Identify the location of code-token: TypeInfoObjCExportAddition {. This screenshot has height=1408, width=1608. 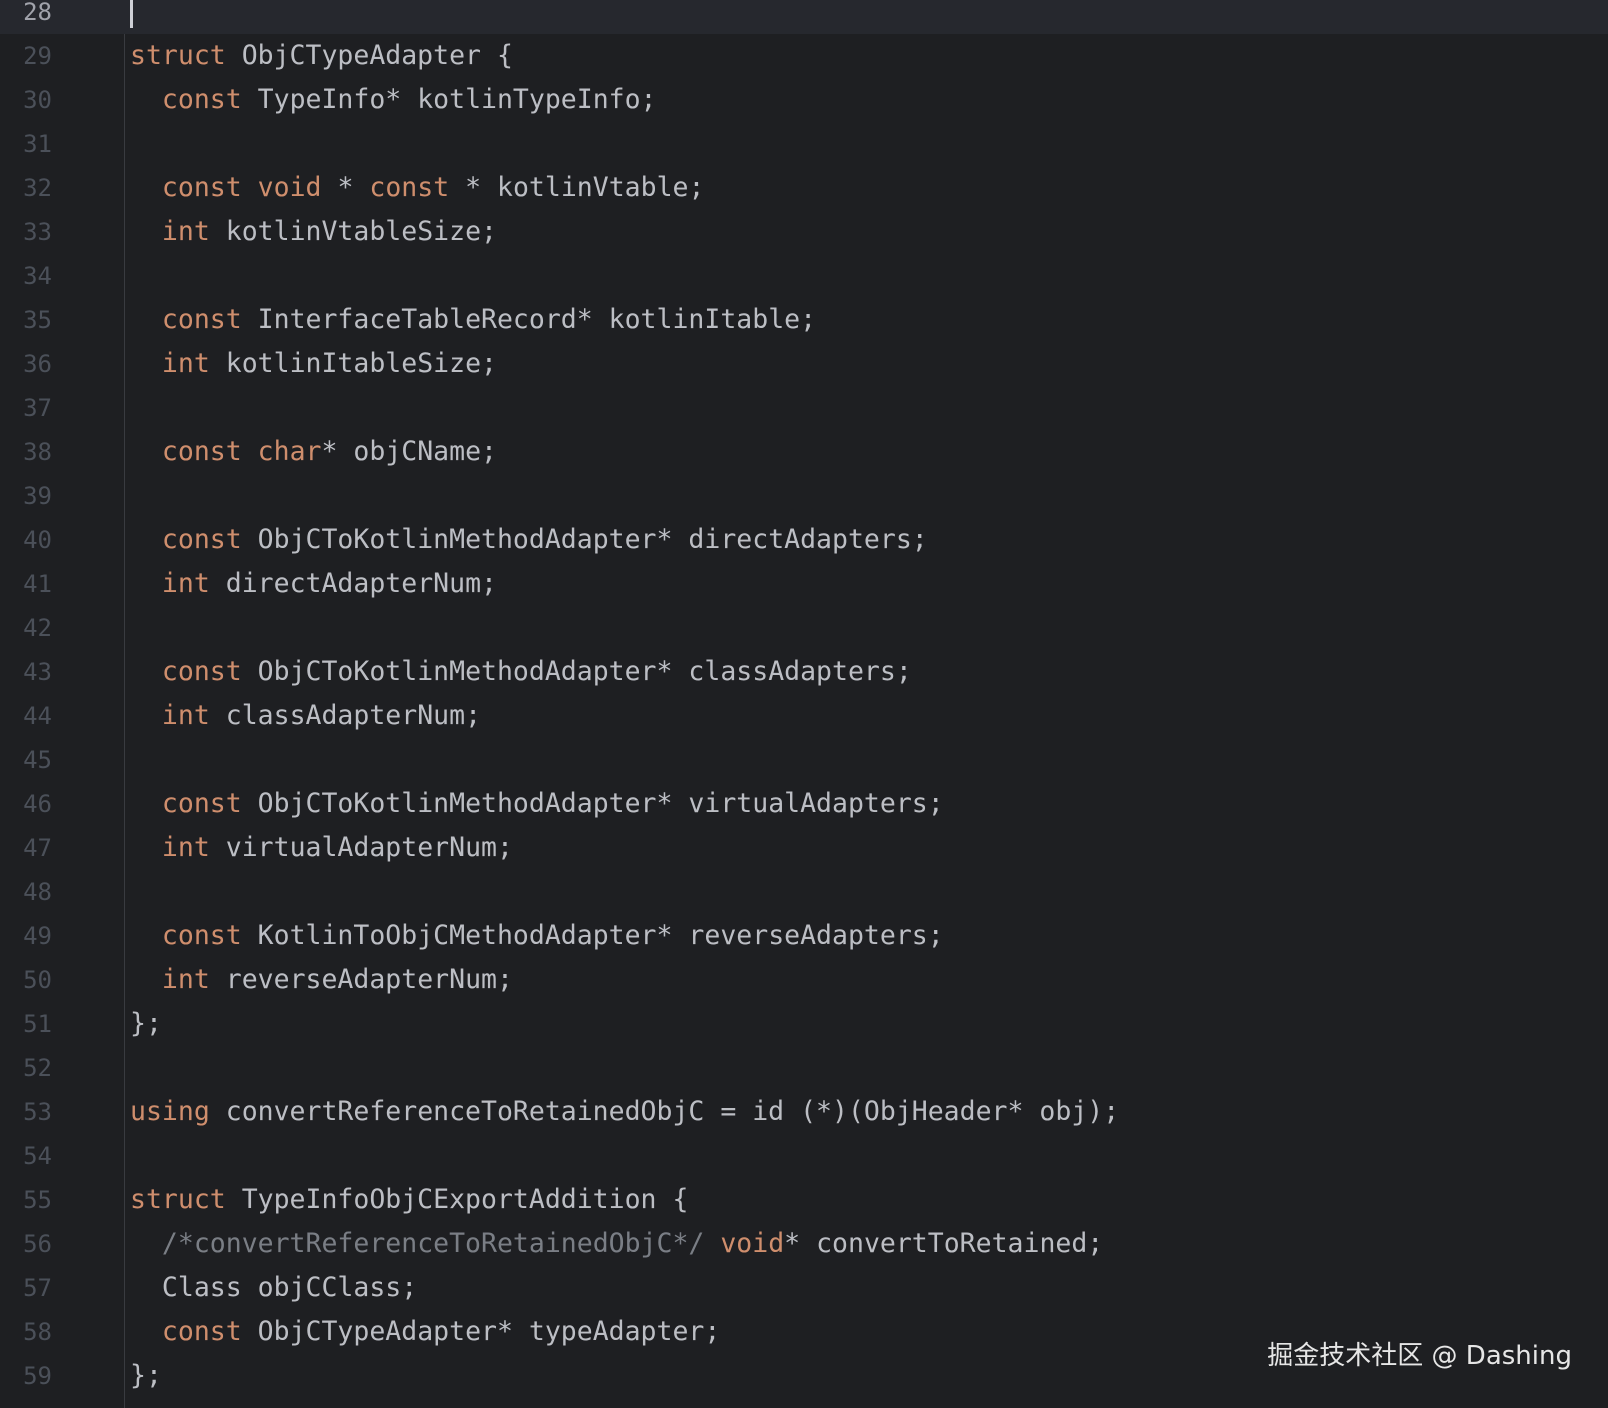
(457, 1199).